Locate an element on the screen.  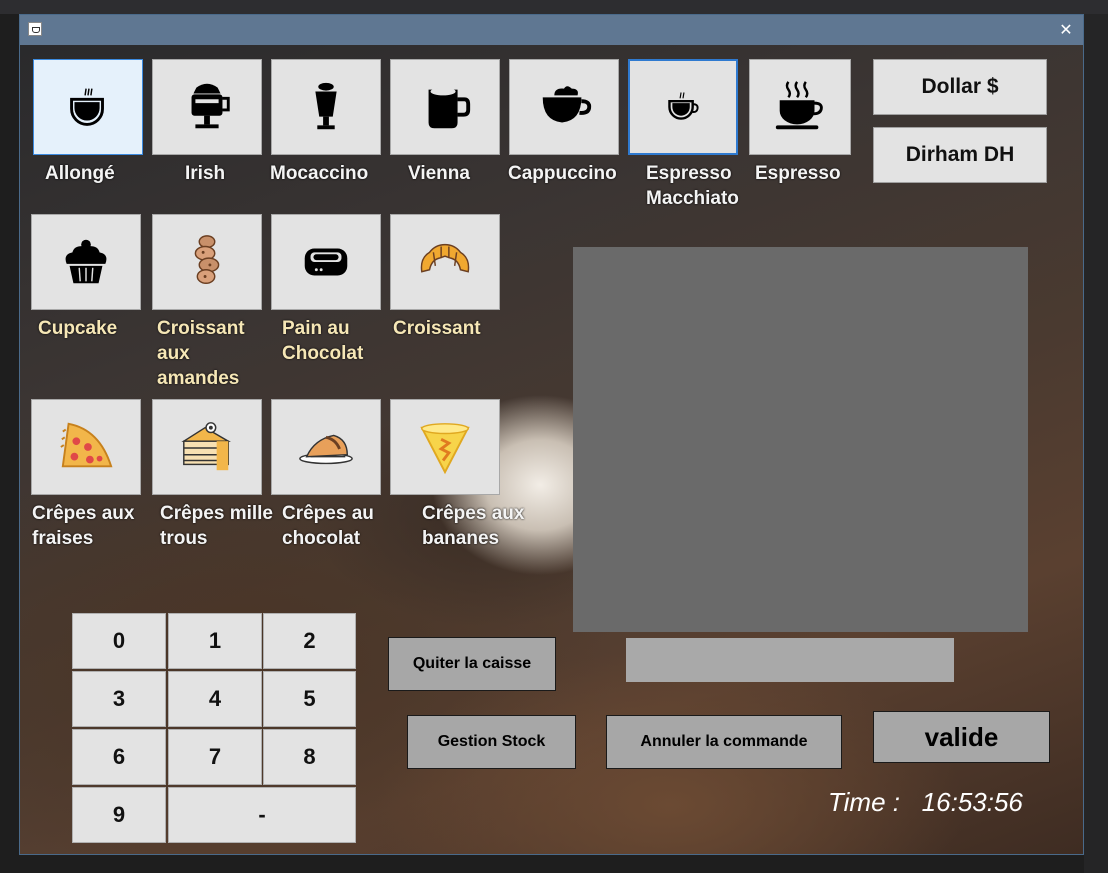
pastry-label: Croissant aux amandes is located at coordinates (201, 353).